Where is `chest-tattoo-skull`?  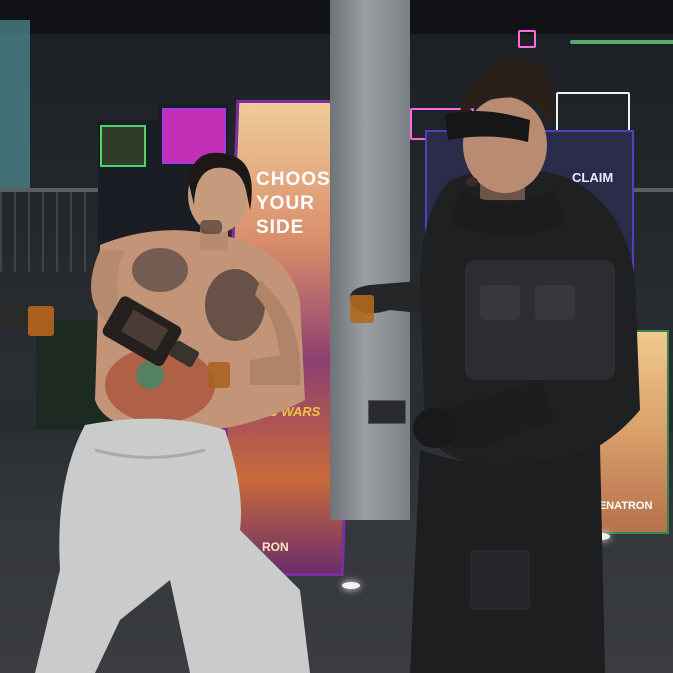 chest-tattoo-skull is located at coordinates (160, 270).